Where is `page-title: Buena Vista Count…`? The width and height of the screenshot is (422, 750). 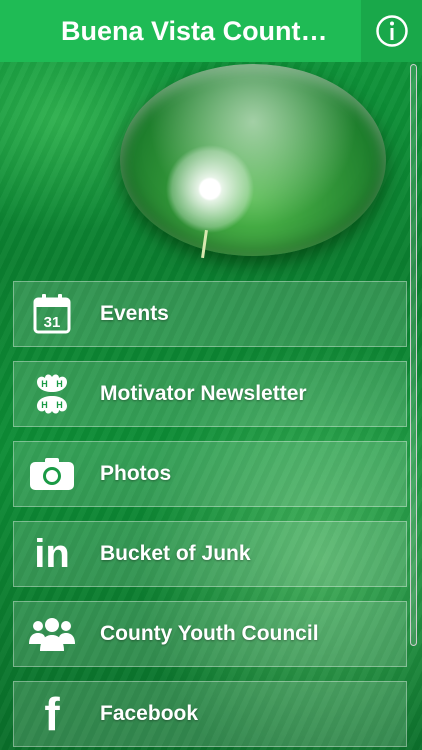
page-title: Buena Vista Count… is located at coordinates (194, 31).